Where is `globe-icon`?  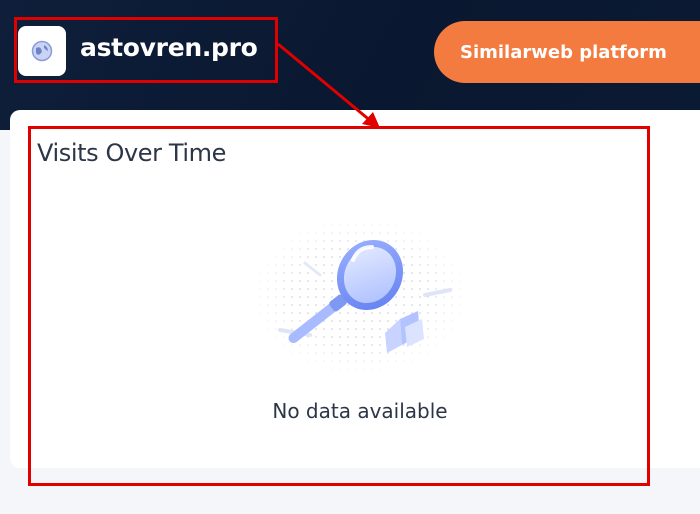 globe-icon is located at coordinates (42, 51).